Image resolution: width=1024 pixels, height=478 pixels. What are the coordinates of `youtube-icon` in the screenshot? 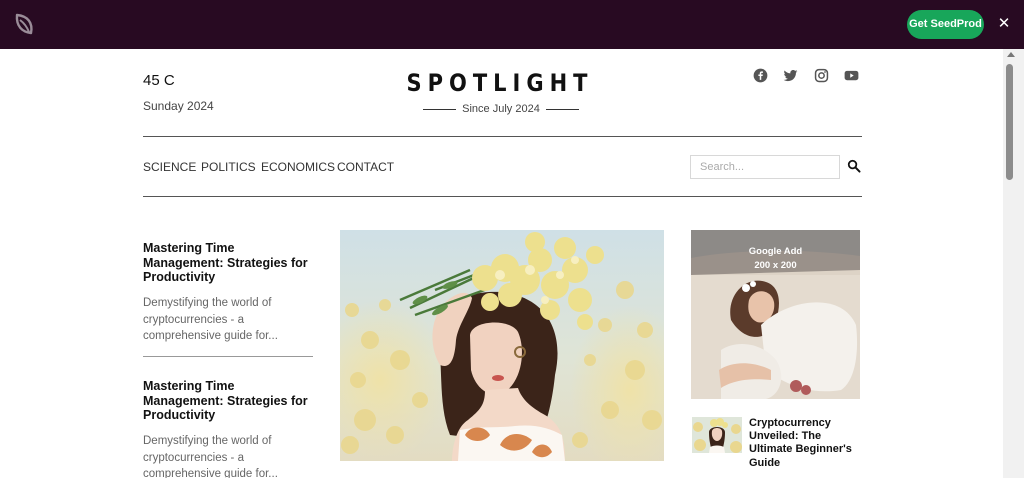 It's located at (851, 75).